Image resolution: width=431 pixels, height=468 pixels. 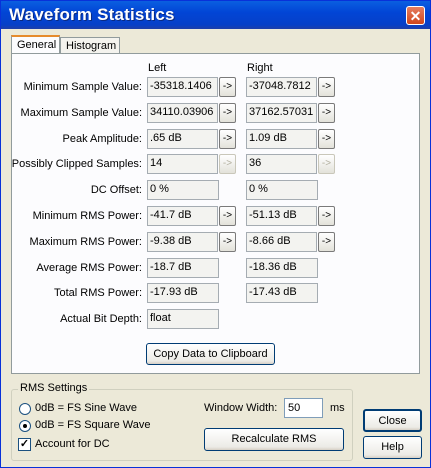 I want to click on sine-wave-label: 0dB = FS Sine Wave, so click(x=86, y=408).